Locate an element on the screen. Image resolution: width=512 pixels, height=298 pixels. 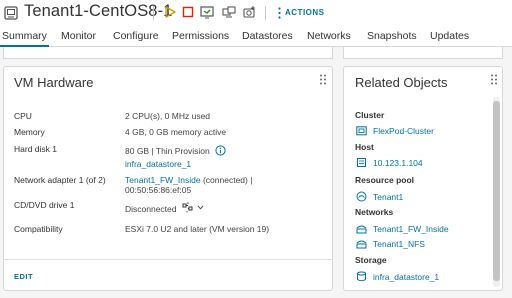
storage-label: infra_datastore_1 is located at coordinates (406, 277).